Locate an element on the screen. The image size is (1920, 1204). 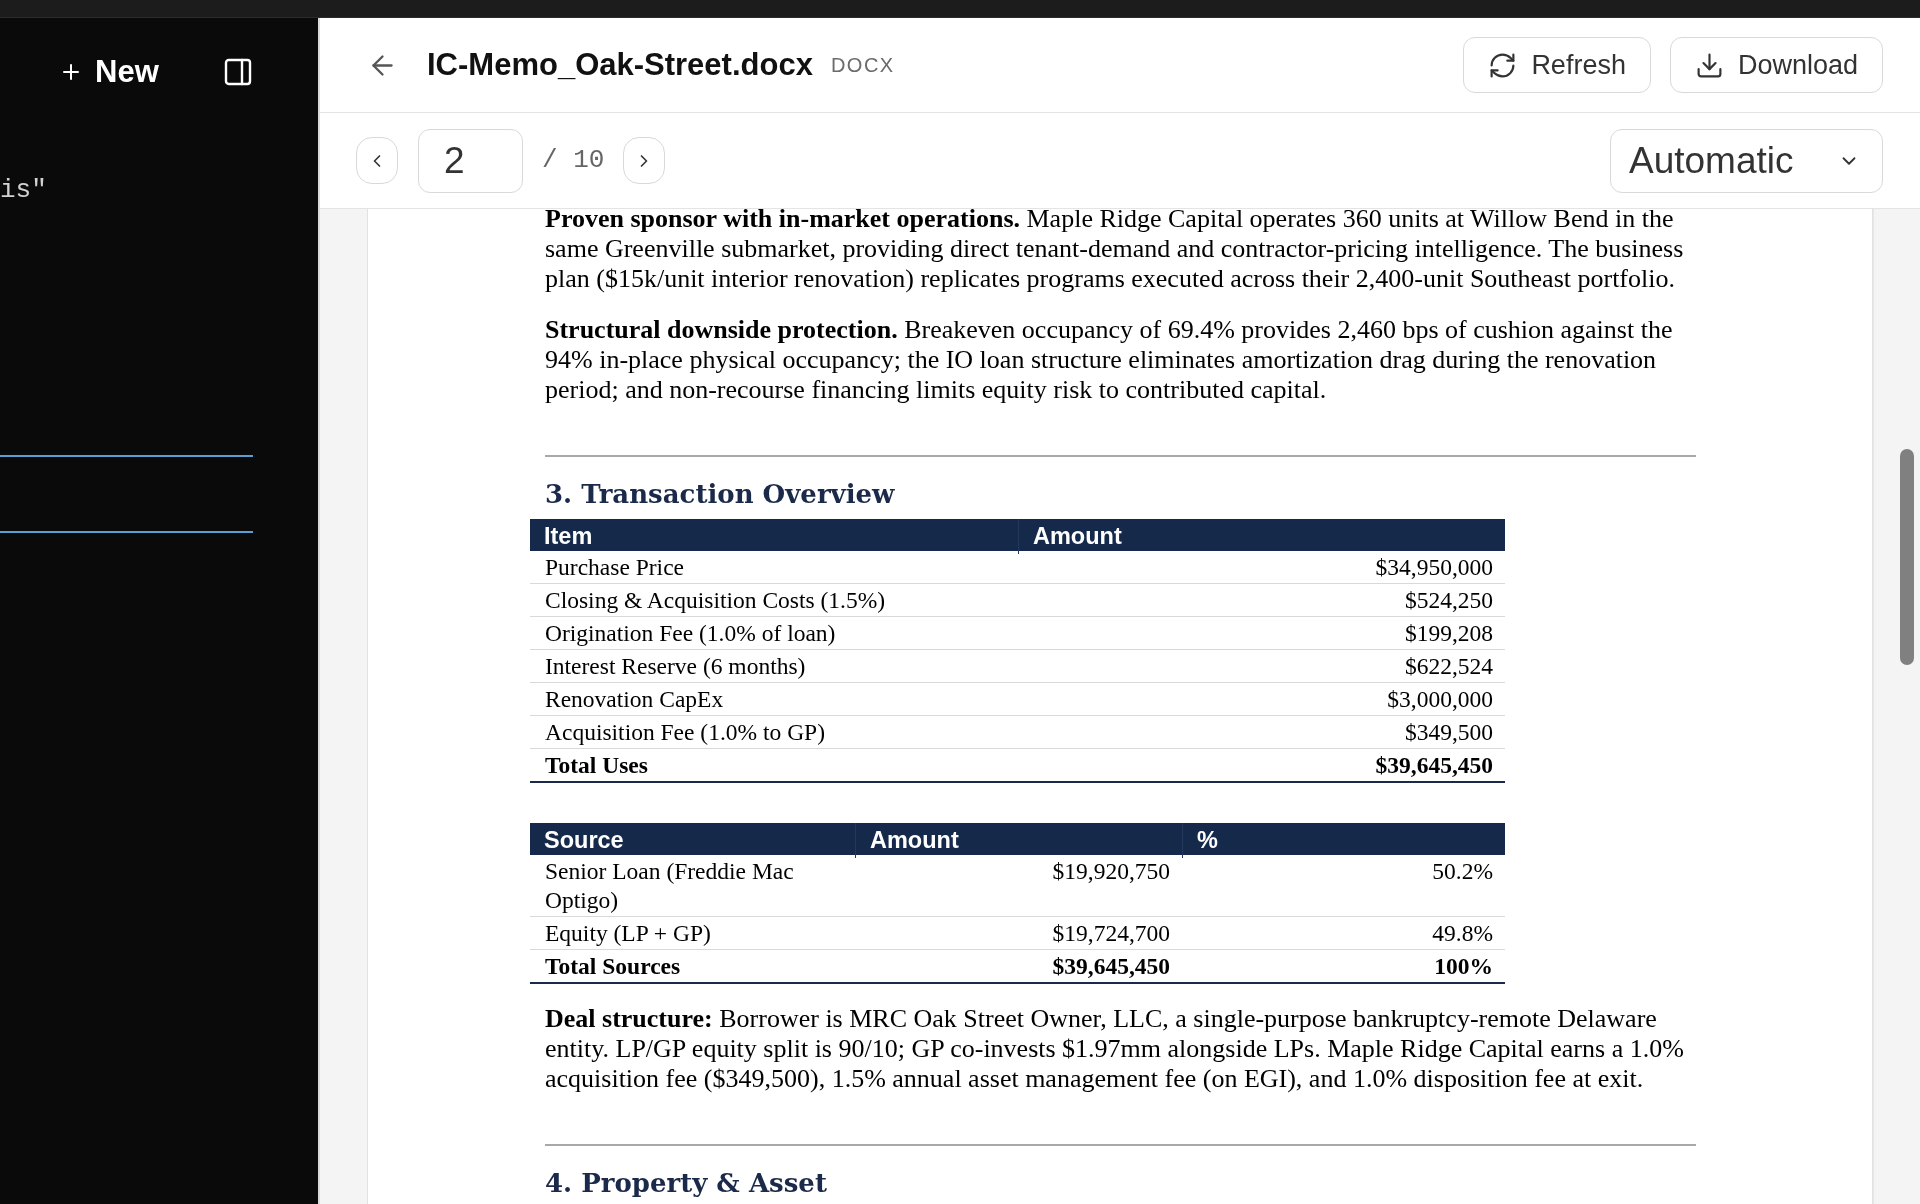
table-cell: $349,500 is located at coordinates (1448, 732).